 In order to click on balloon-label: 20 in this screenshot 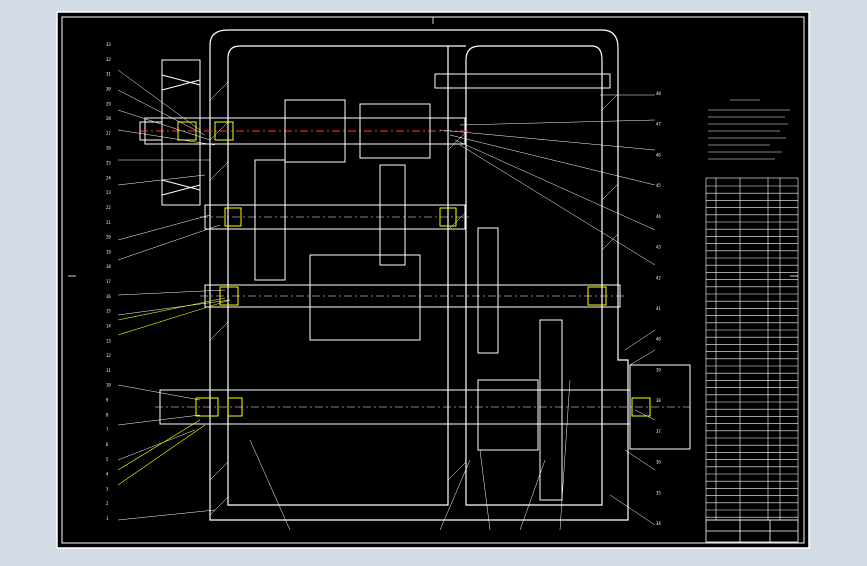, I will do `click(108, 237)`.